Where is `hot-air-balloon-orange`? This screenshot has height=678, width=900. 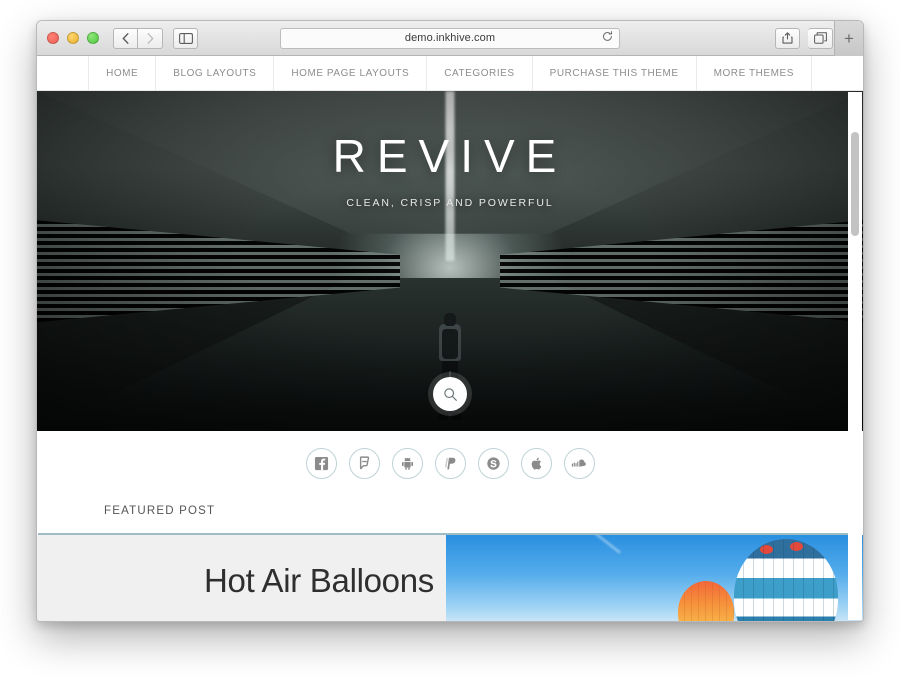 hot-air-balloon-orange is located at coordinates (706, 601).